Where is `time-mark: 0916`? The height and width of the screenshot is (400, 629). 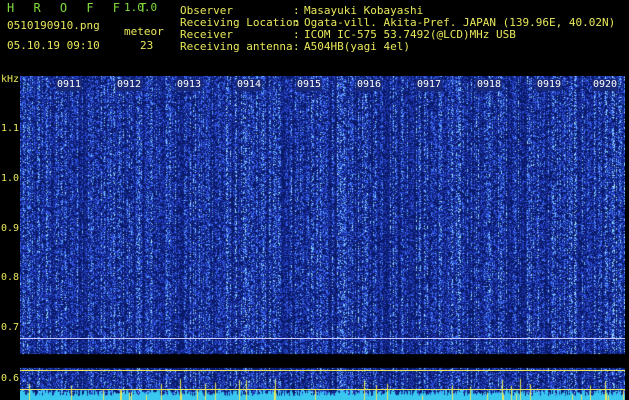 time-mark: 0916 is located at coordinates (369, 85).